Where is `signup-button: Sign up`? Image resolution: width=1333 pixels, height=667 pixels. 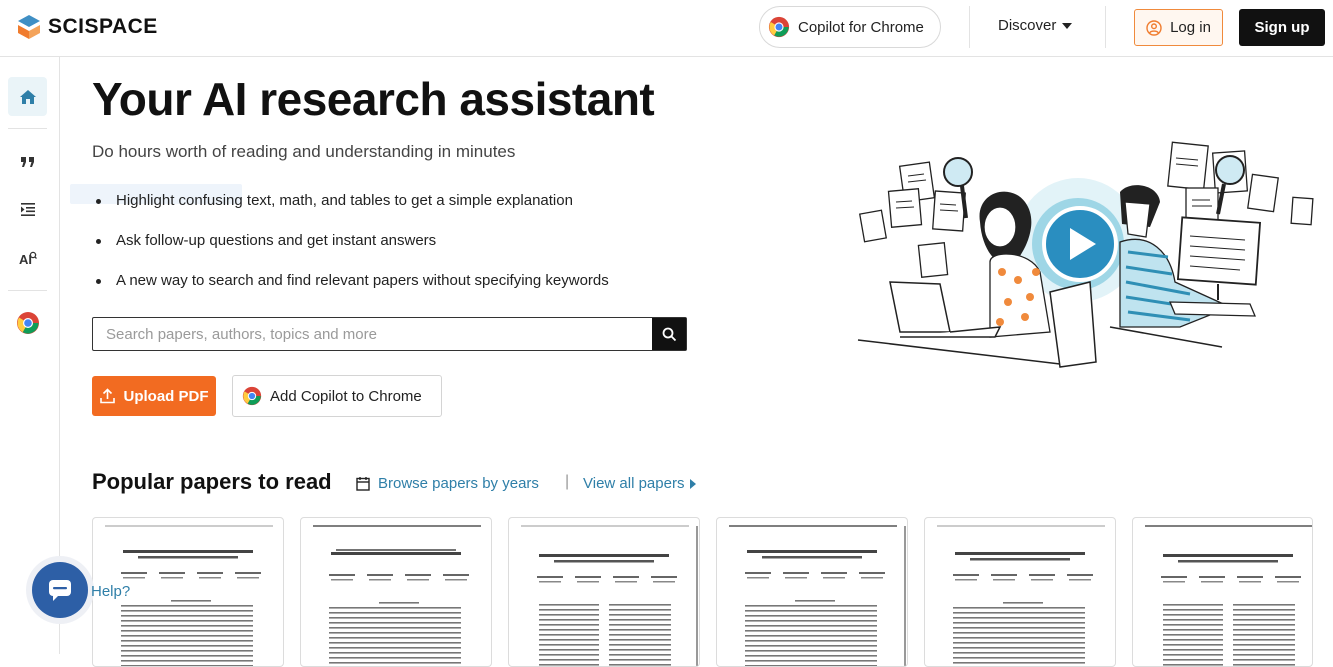 signup-button: Sign up is located at coordinates (1282, 27).